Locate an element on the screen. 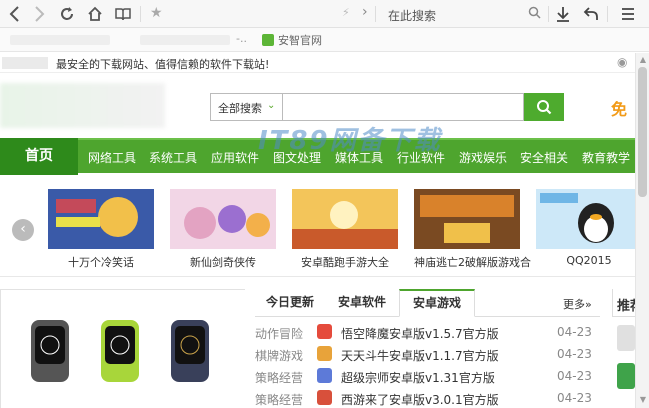 The height and width of the screenshot is (408, 649). bookmark-star-icon: ★ is located at coordinates (156, 13).